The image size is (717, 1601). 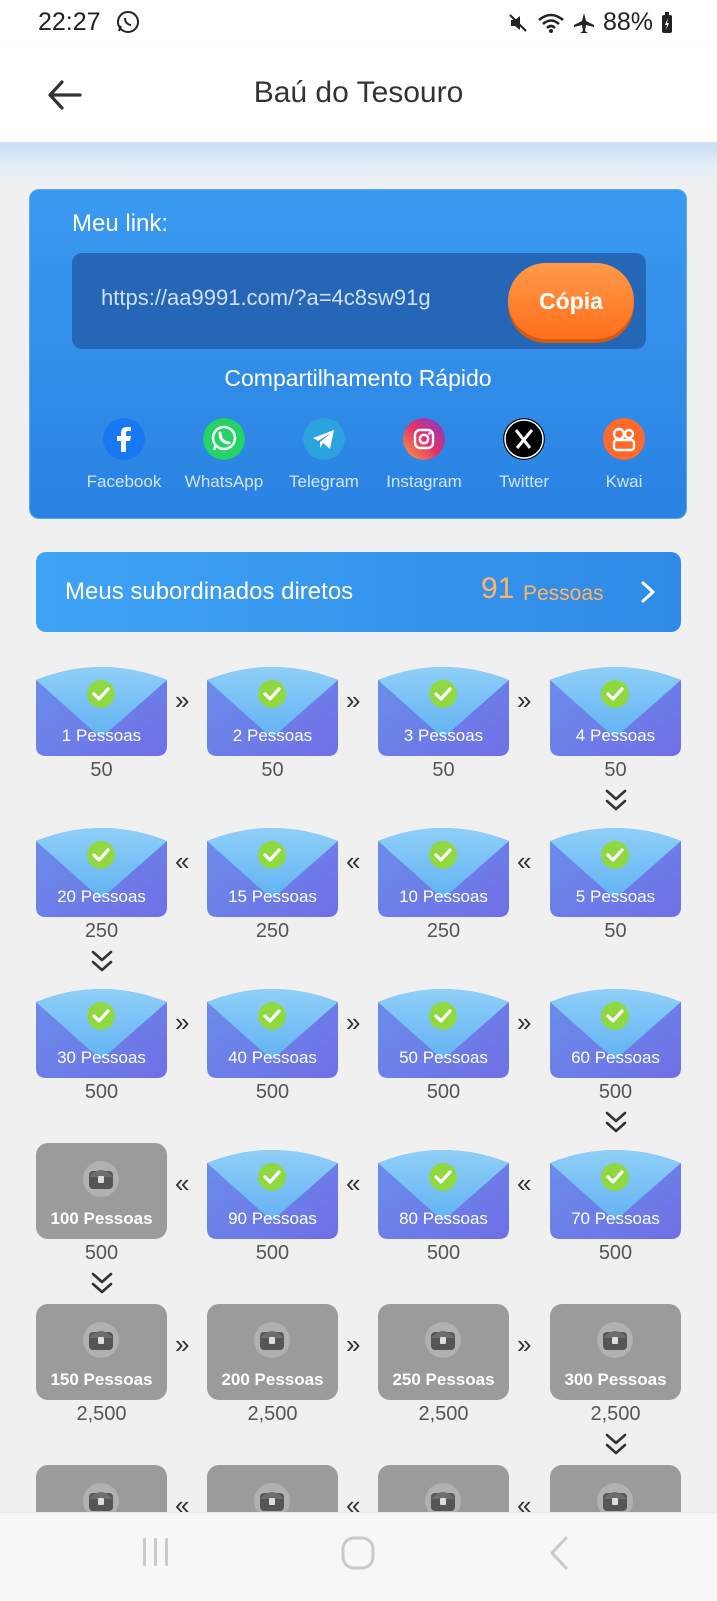 I want to click on treasure-chest: 100 Pessoas, so click(x=101, y=1191).